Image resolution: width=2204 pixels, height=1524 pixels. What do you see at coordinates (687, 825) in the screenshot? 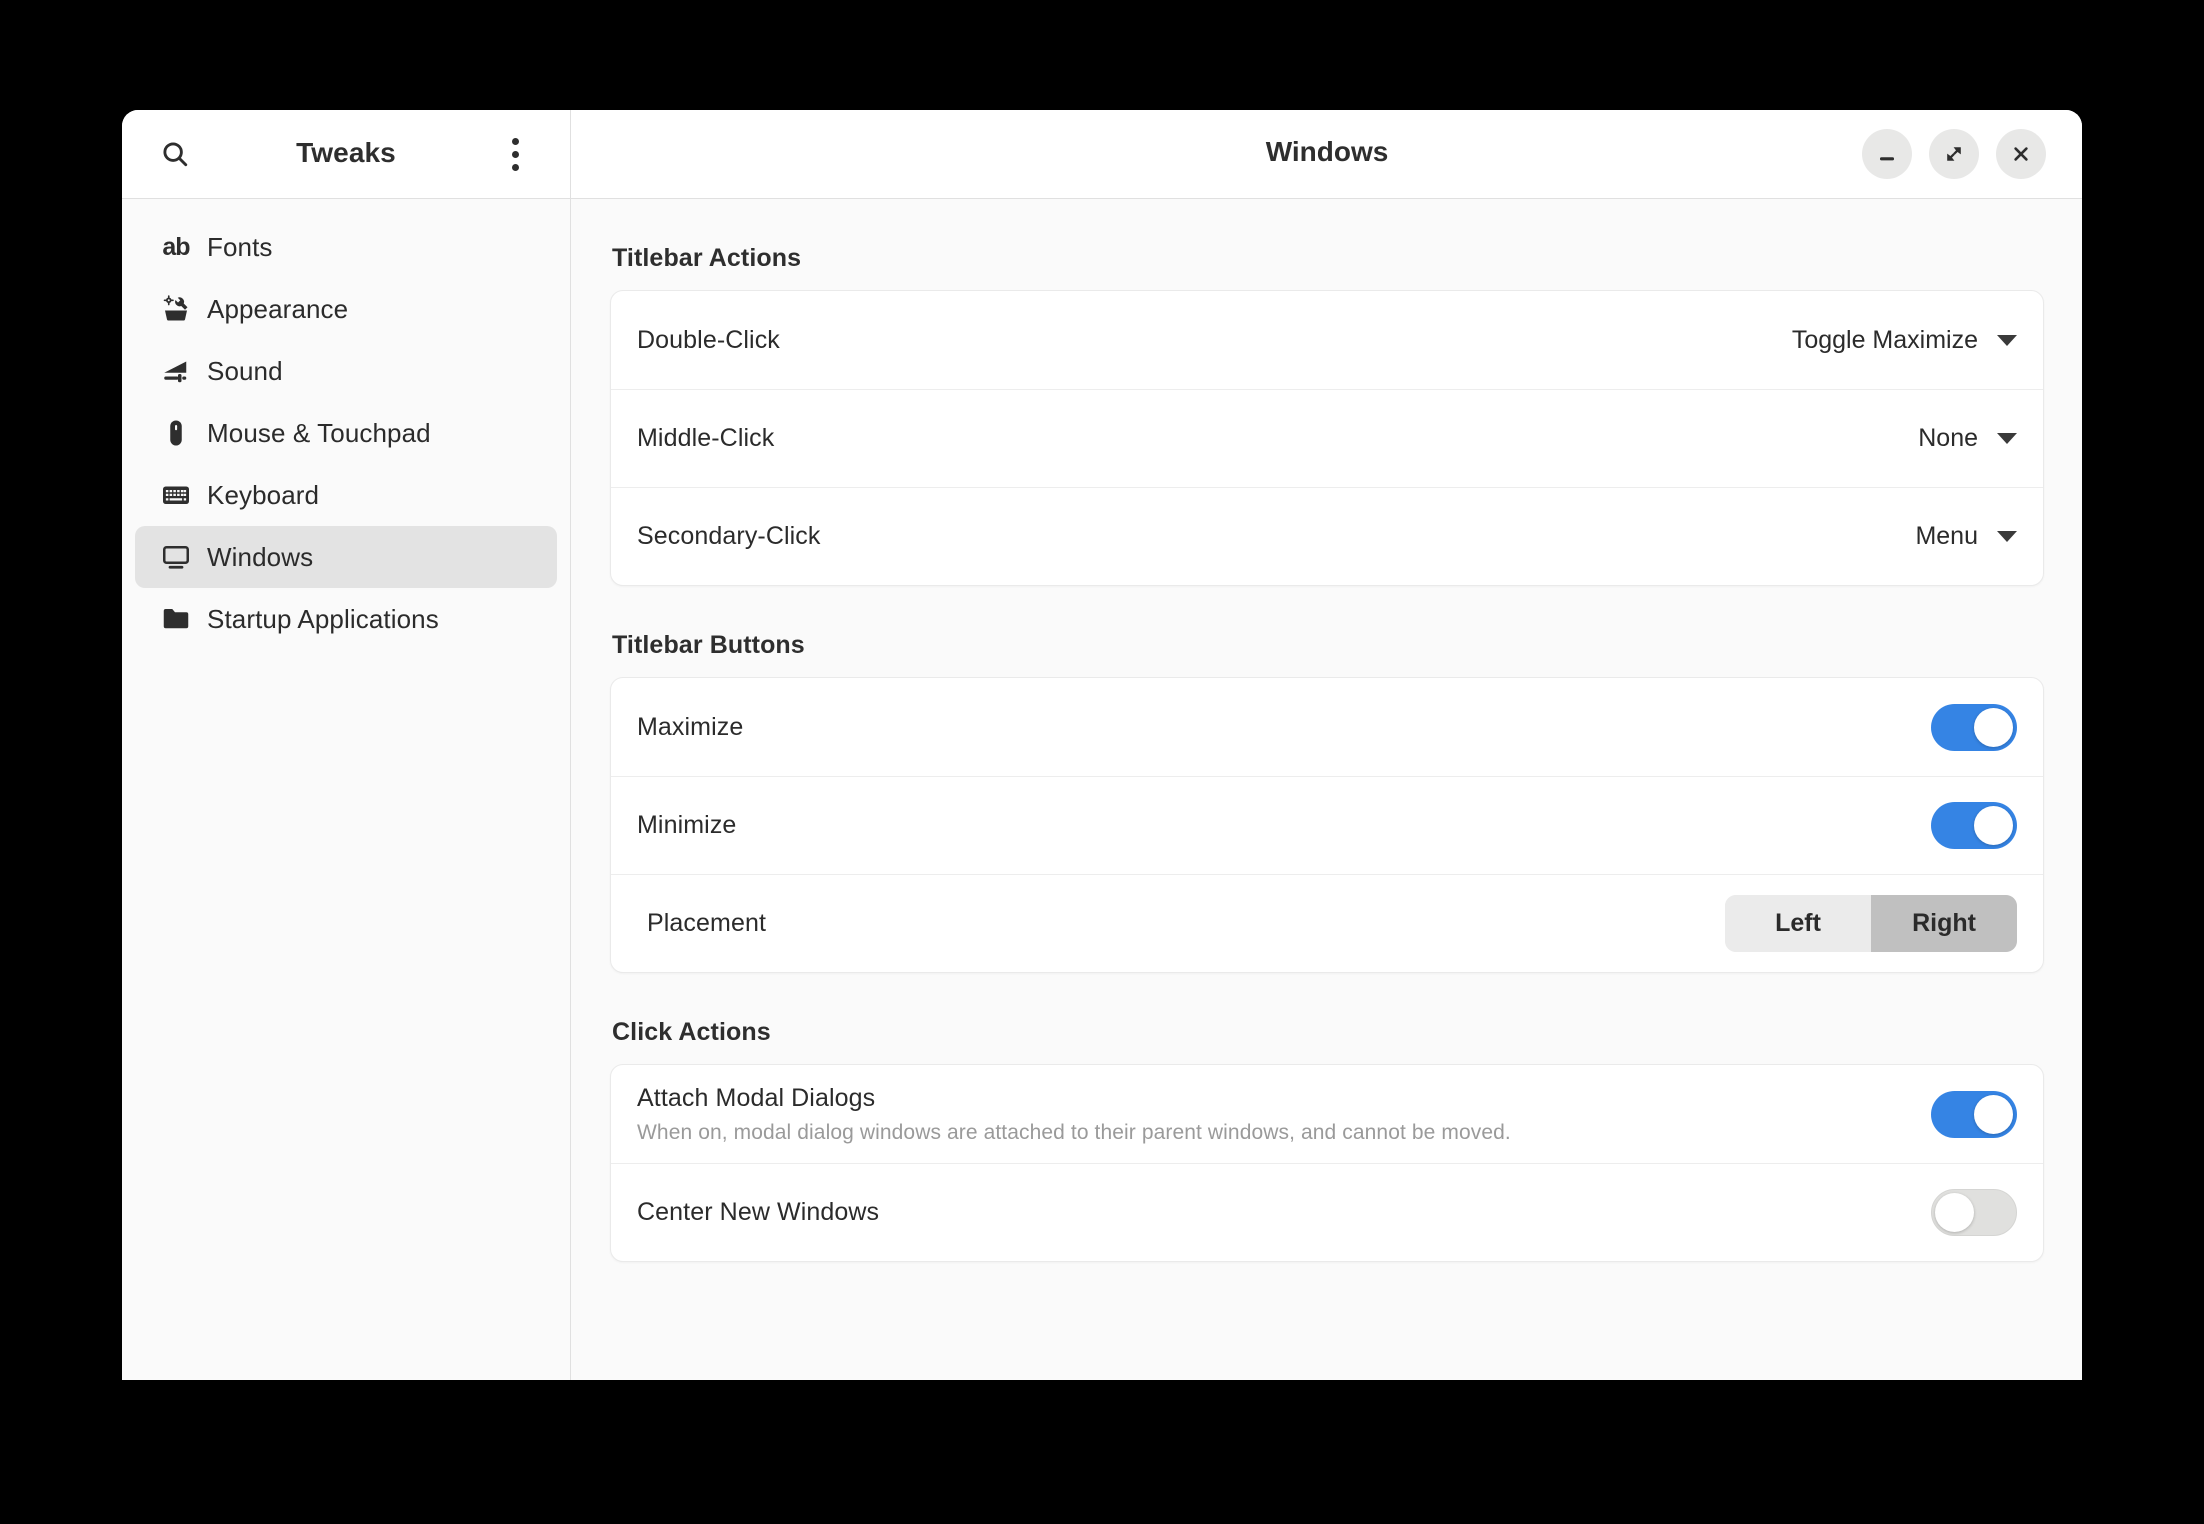
I see `row-label: Minimize` at bounding box center [687, 825].